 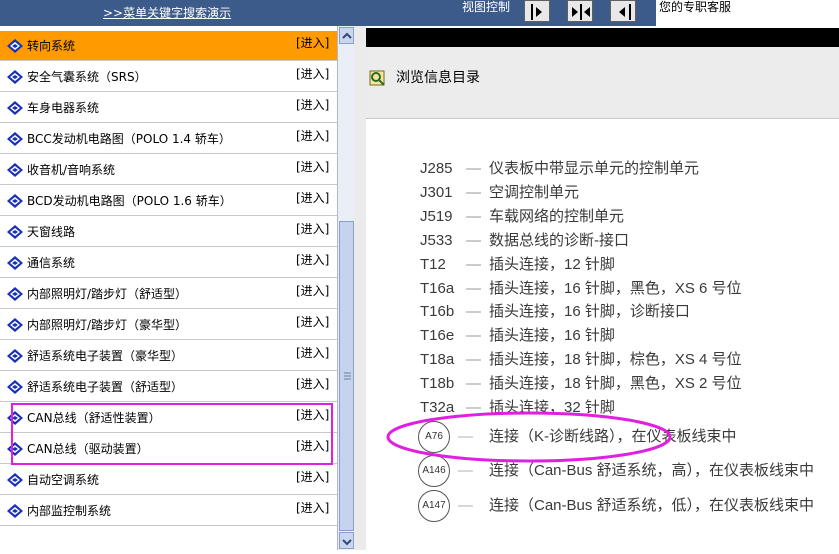 I want to click on connector-description: 连接（Can-Bus 舒适系统，低），在仪表板线束中, so click(x=652, y=505).